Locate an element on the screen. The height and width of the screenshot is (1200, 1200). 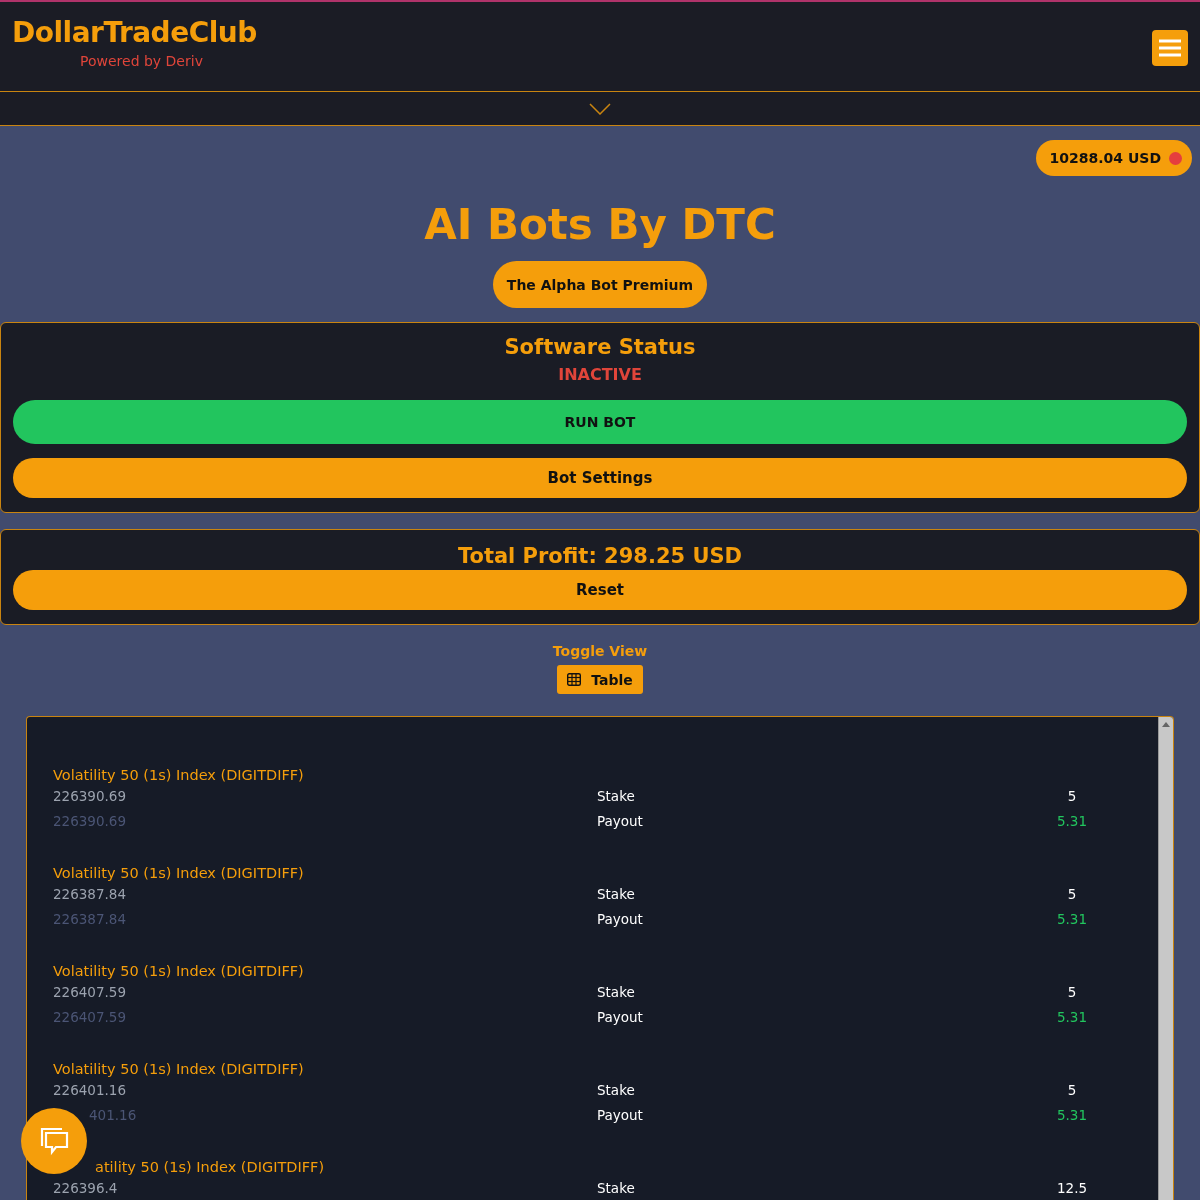
scroll-up-icon is located at coordinates (1166, 725).